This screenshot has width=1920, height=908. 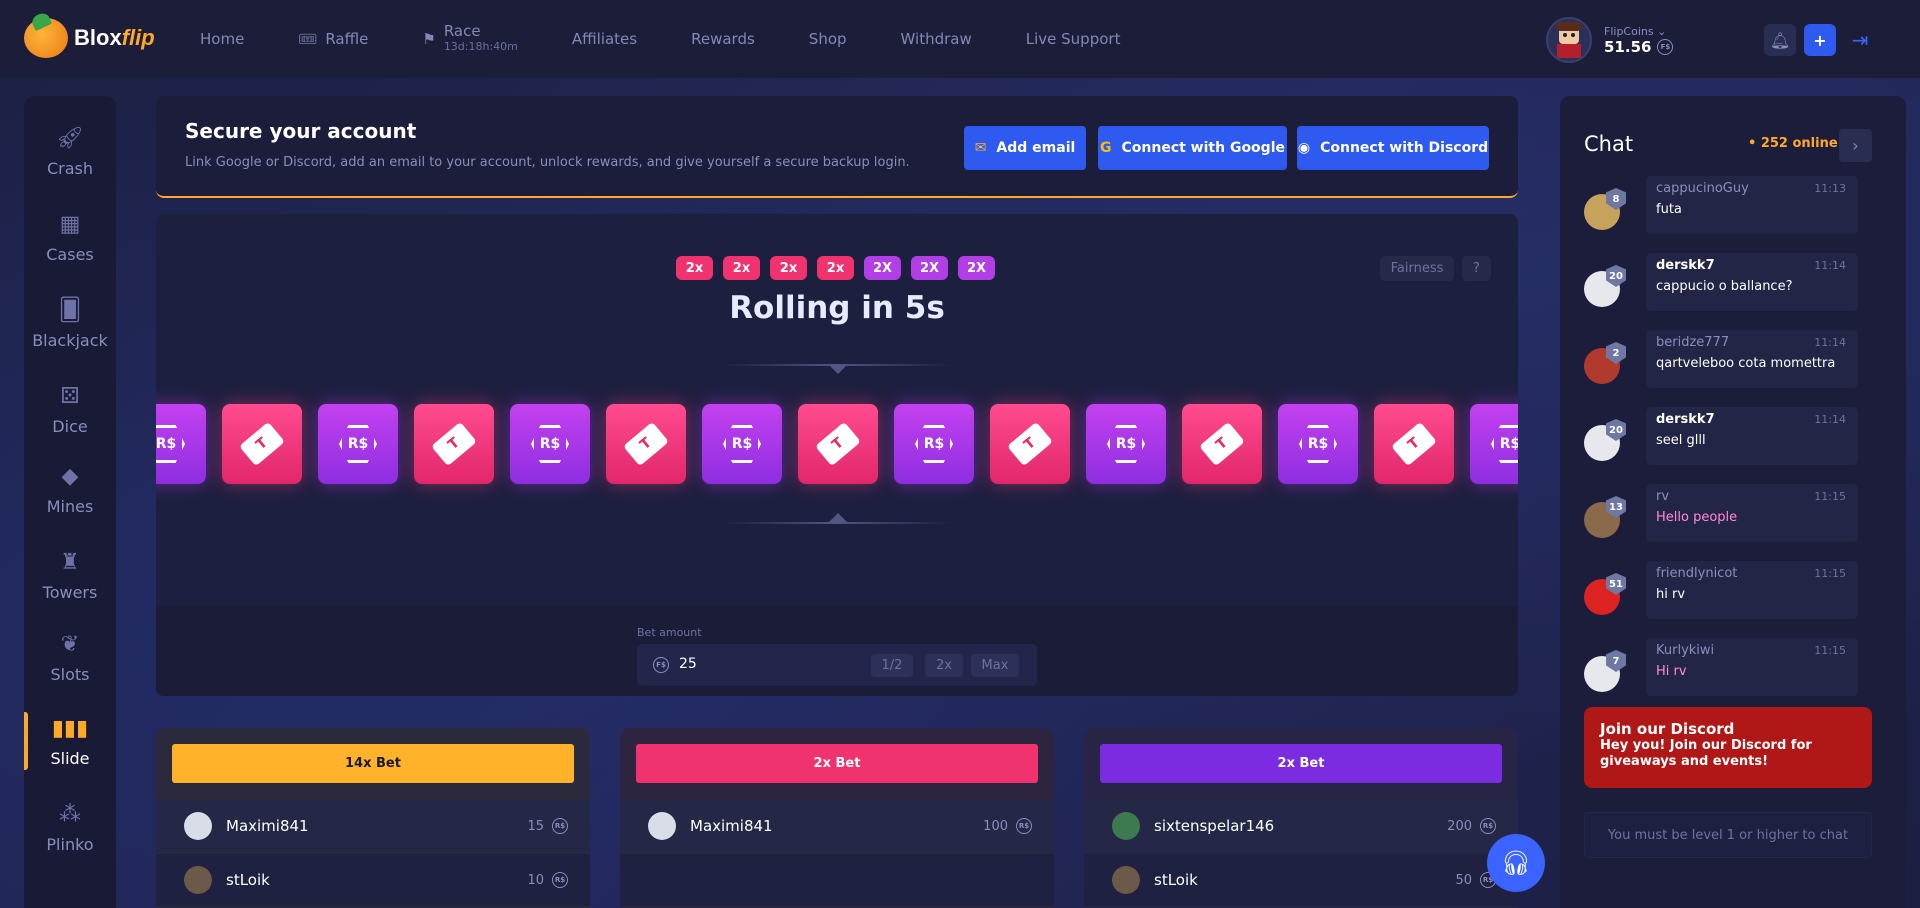 I want to click on sidebar-item-dice: ⚄ Dice, so click(x=70, y=410).